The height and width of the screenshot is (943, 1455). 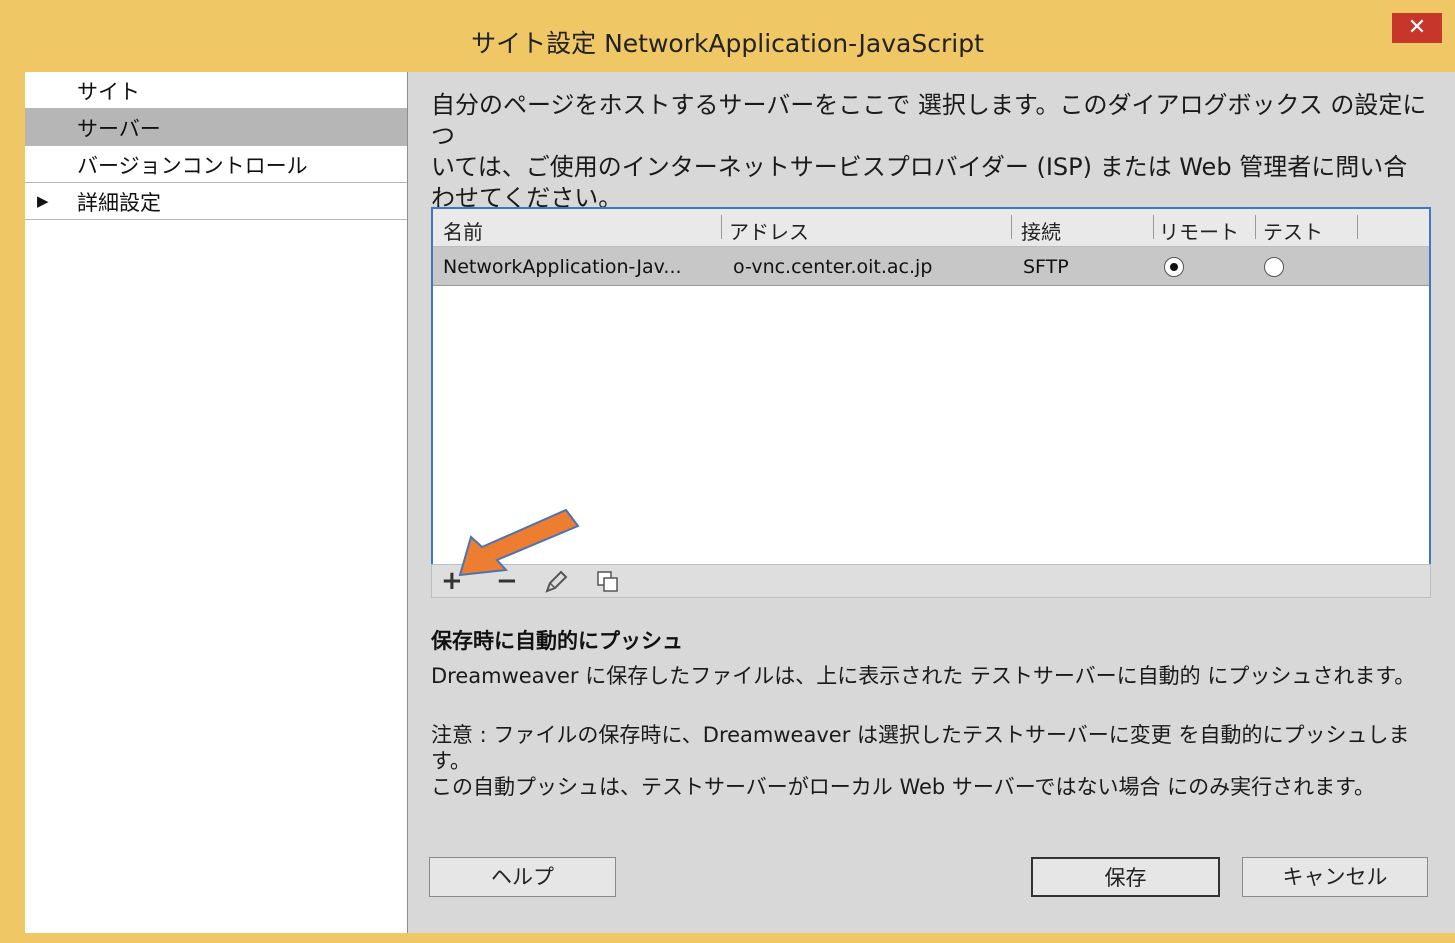 I want to click on sidebar-item-servers: サーバー, so click(x=216, y=127).